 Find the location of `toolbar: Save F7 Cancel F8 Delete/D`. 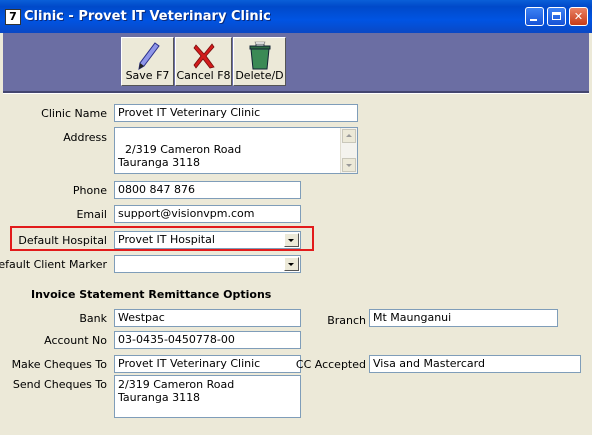

toolbar: Save F7 Cancel F8 Delete/D is located at coordinates (296, 63).